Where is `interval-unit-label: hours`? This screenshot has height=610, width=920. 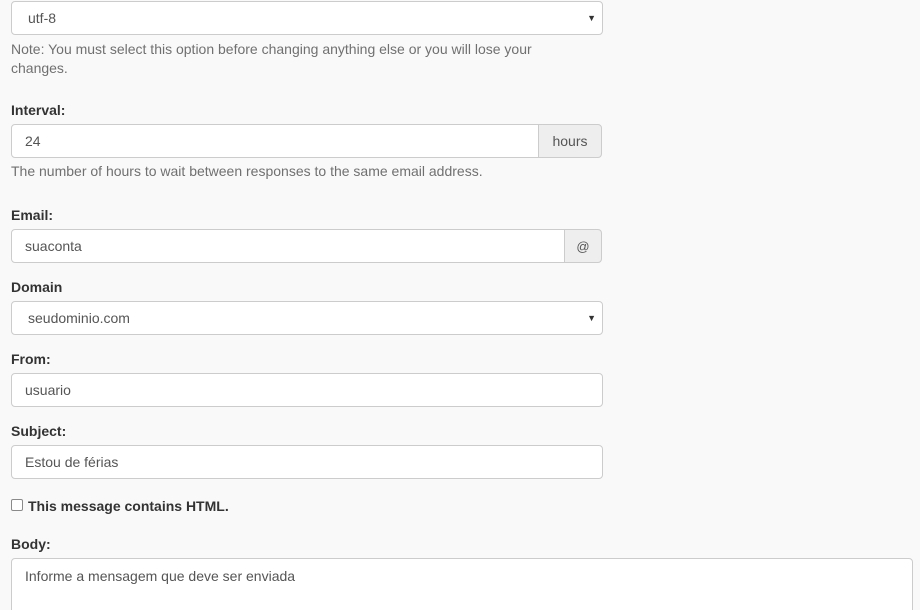
interval-unit-label: hours is located at coordinates (570, 141).